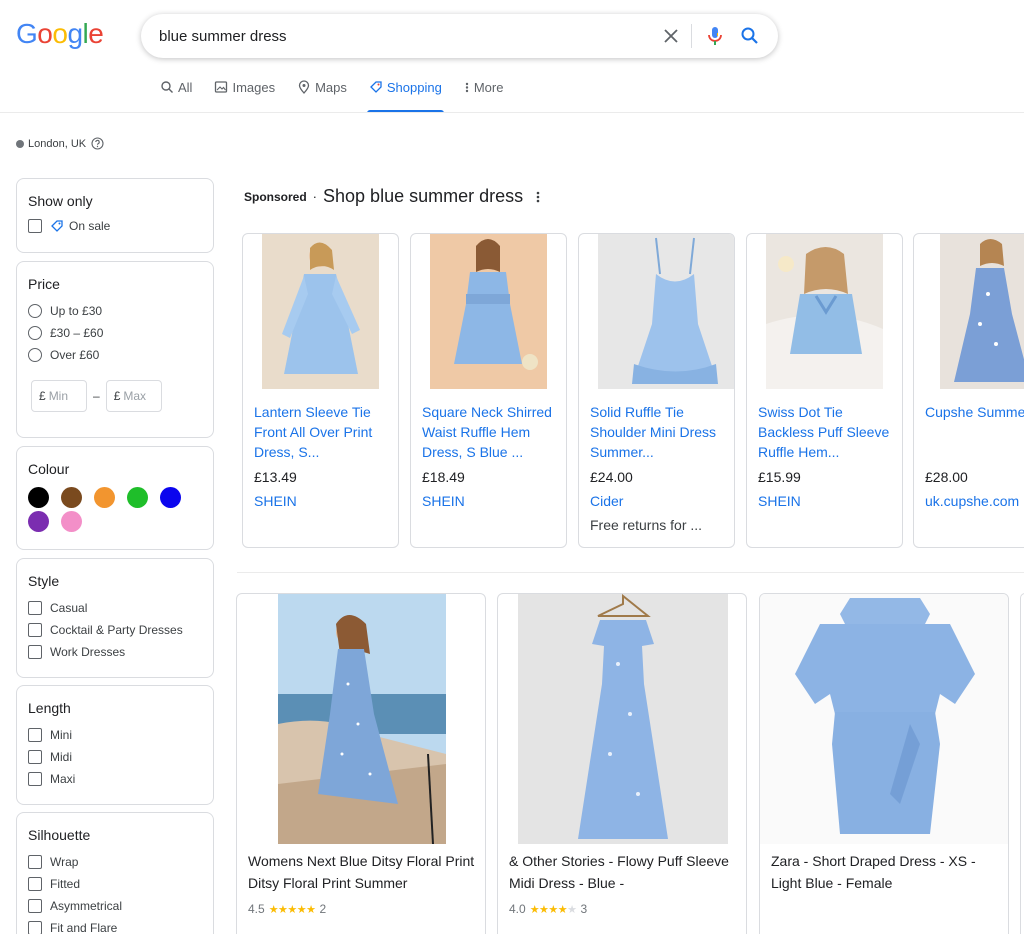  Describe the element at coordinates (120, 652) in the screenshot. I see `filter-option-style: Work Dresses` at that location.